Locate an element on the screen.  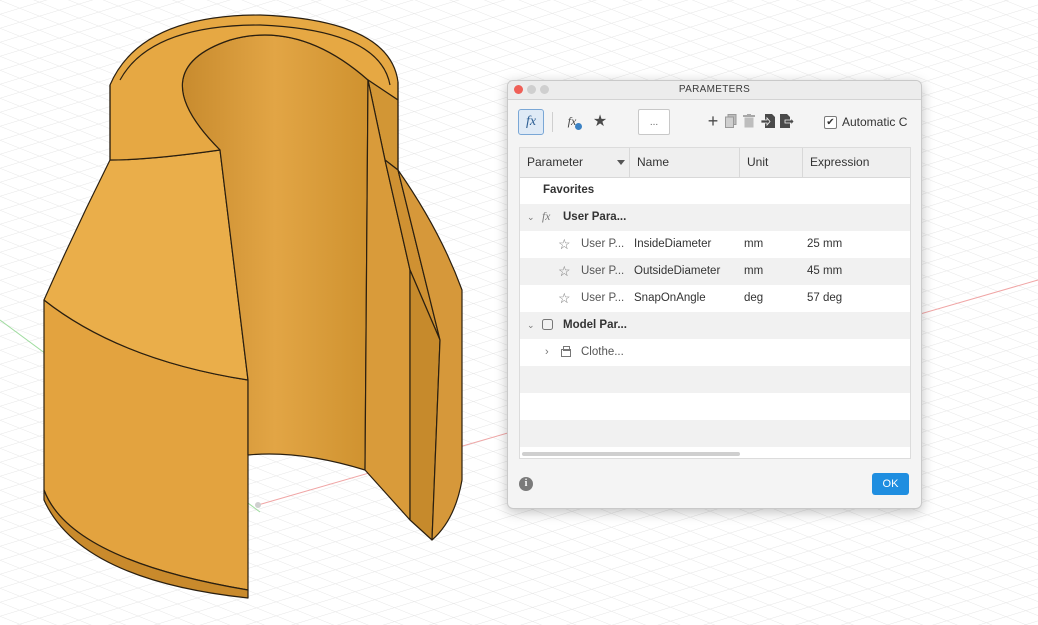
user-parameters-filter-icon: fx is located at coordinates (572, 121).